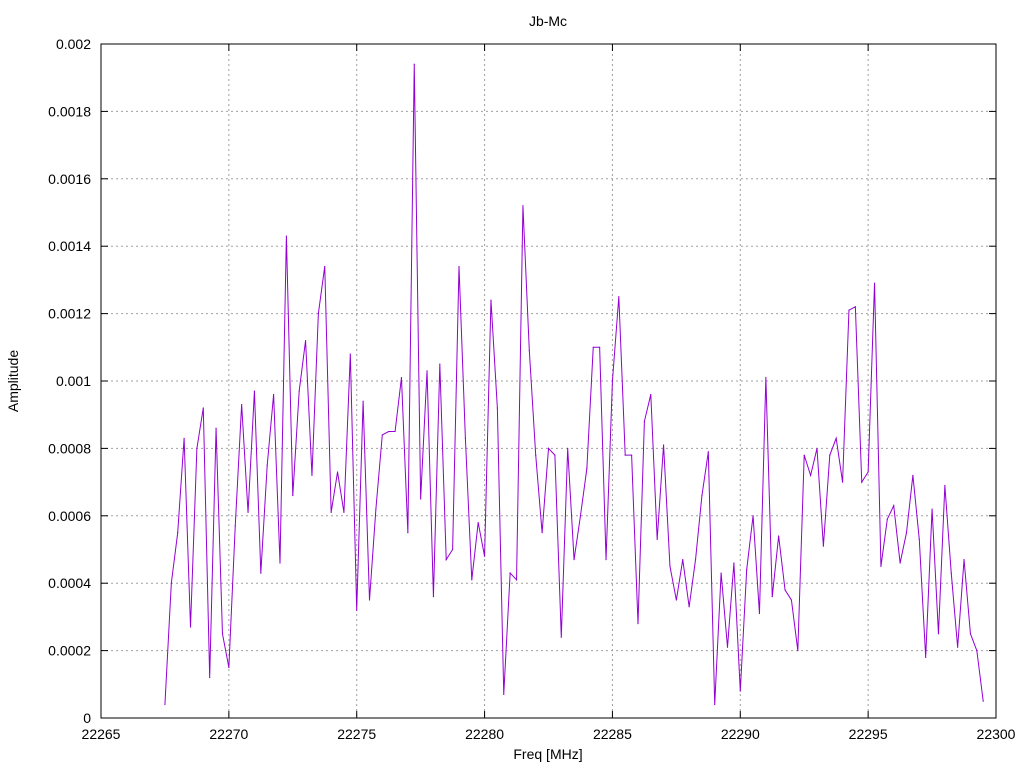 The height and width of the screenshot is (768, 1024). What do you see at coordinates (740, 734) in the screenshot?
I see `x-tick-label: 22290` at bounding box center [740, 734].